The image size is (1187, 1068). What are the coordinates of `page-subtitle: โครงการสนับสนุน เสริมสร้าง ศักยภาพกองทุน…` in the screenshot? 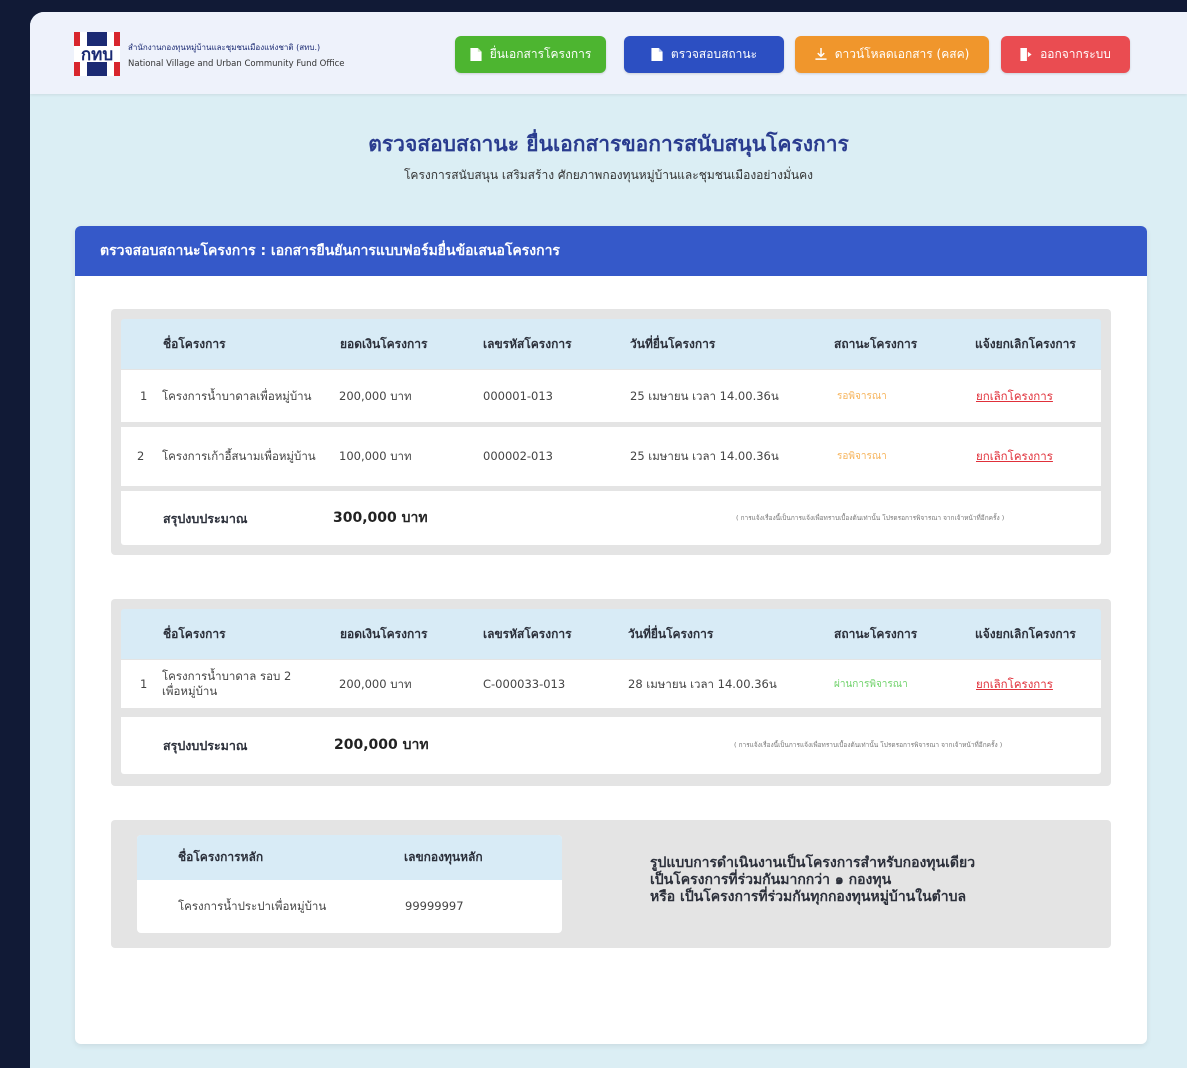 It's located at (608, 175).